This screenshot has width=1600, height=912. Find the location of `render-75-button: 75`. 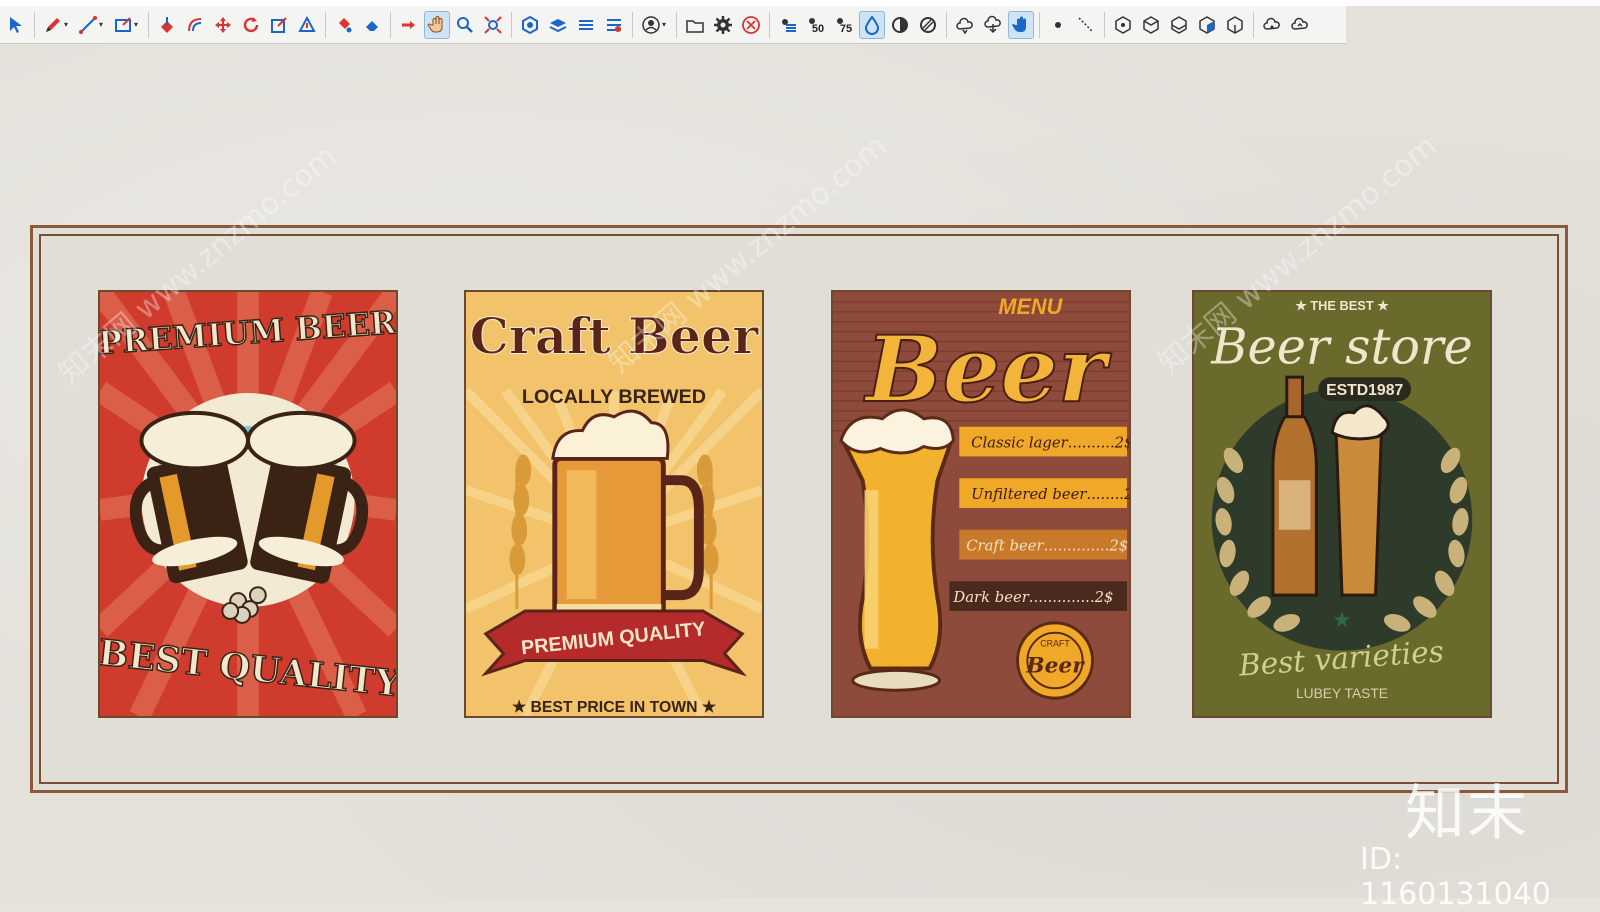

render-75-button: 75 is located at coordinates (844, 25).